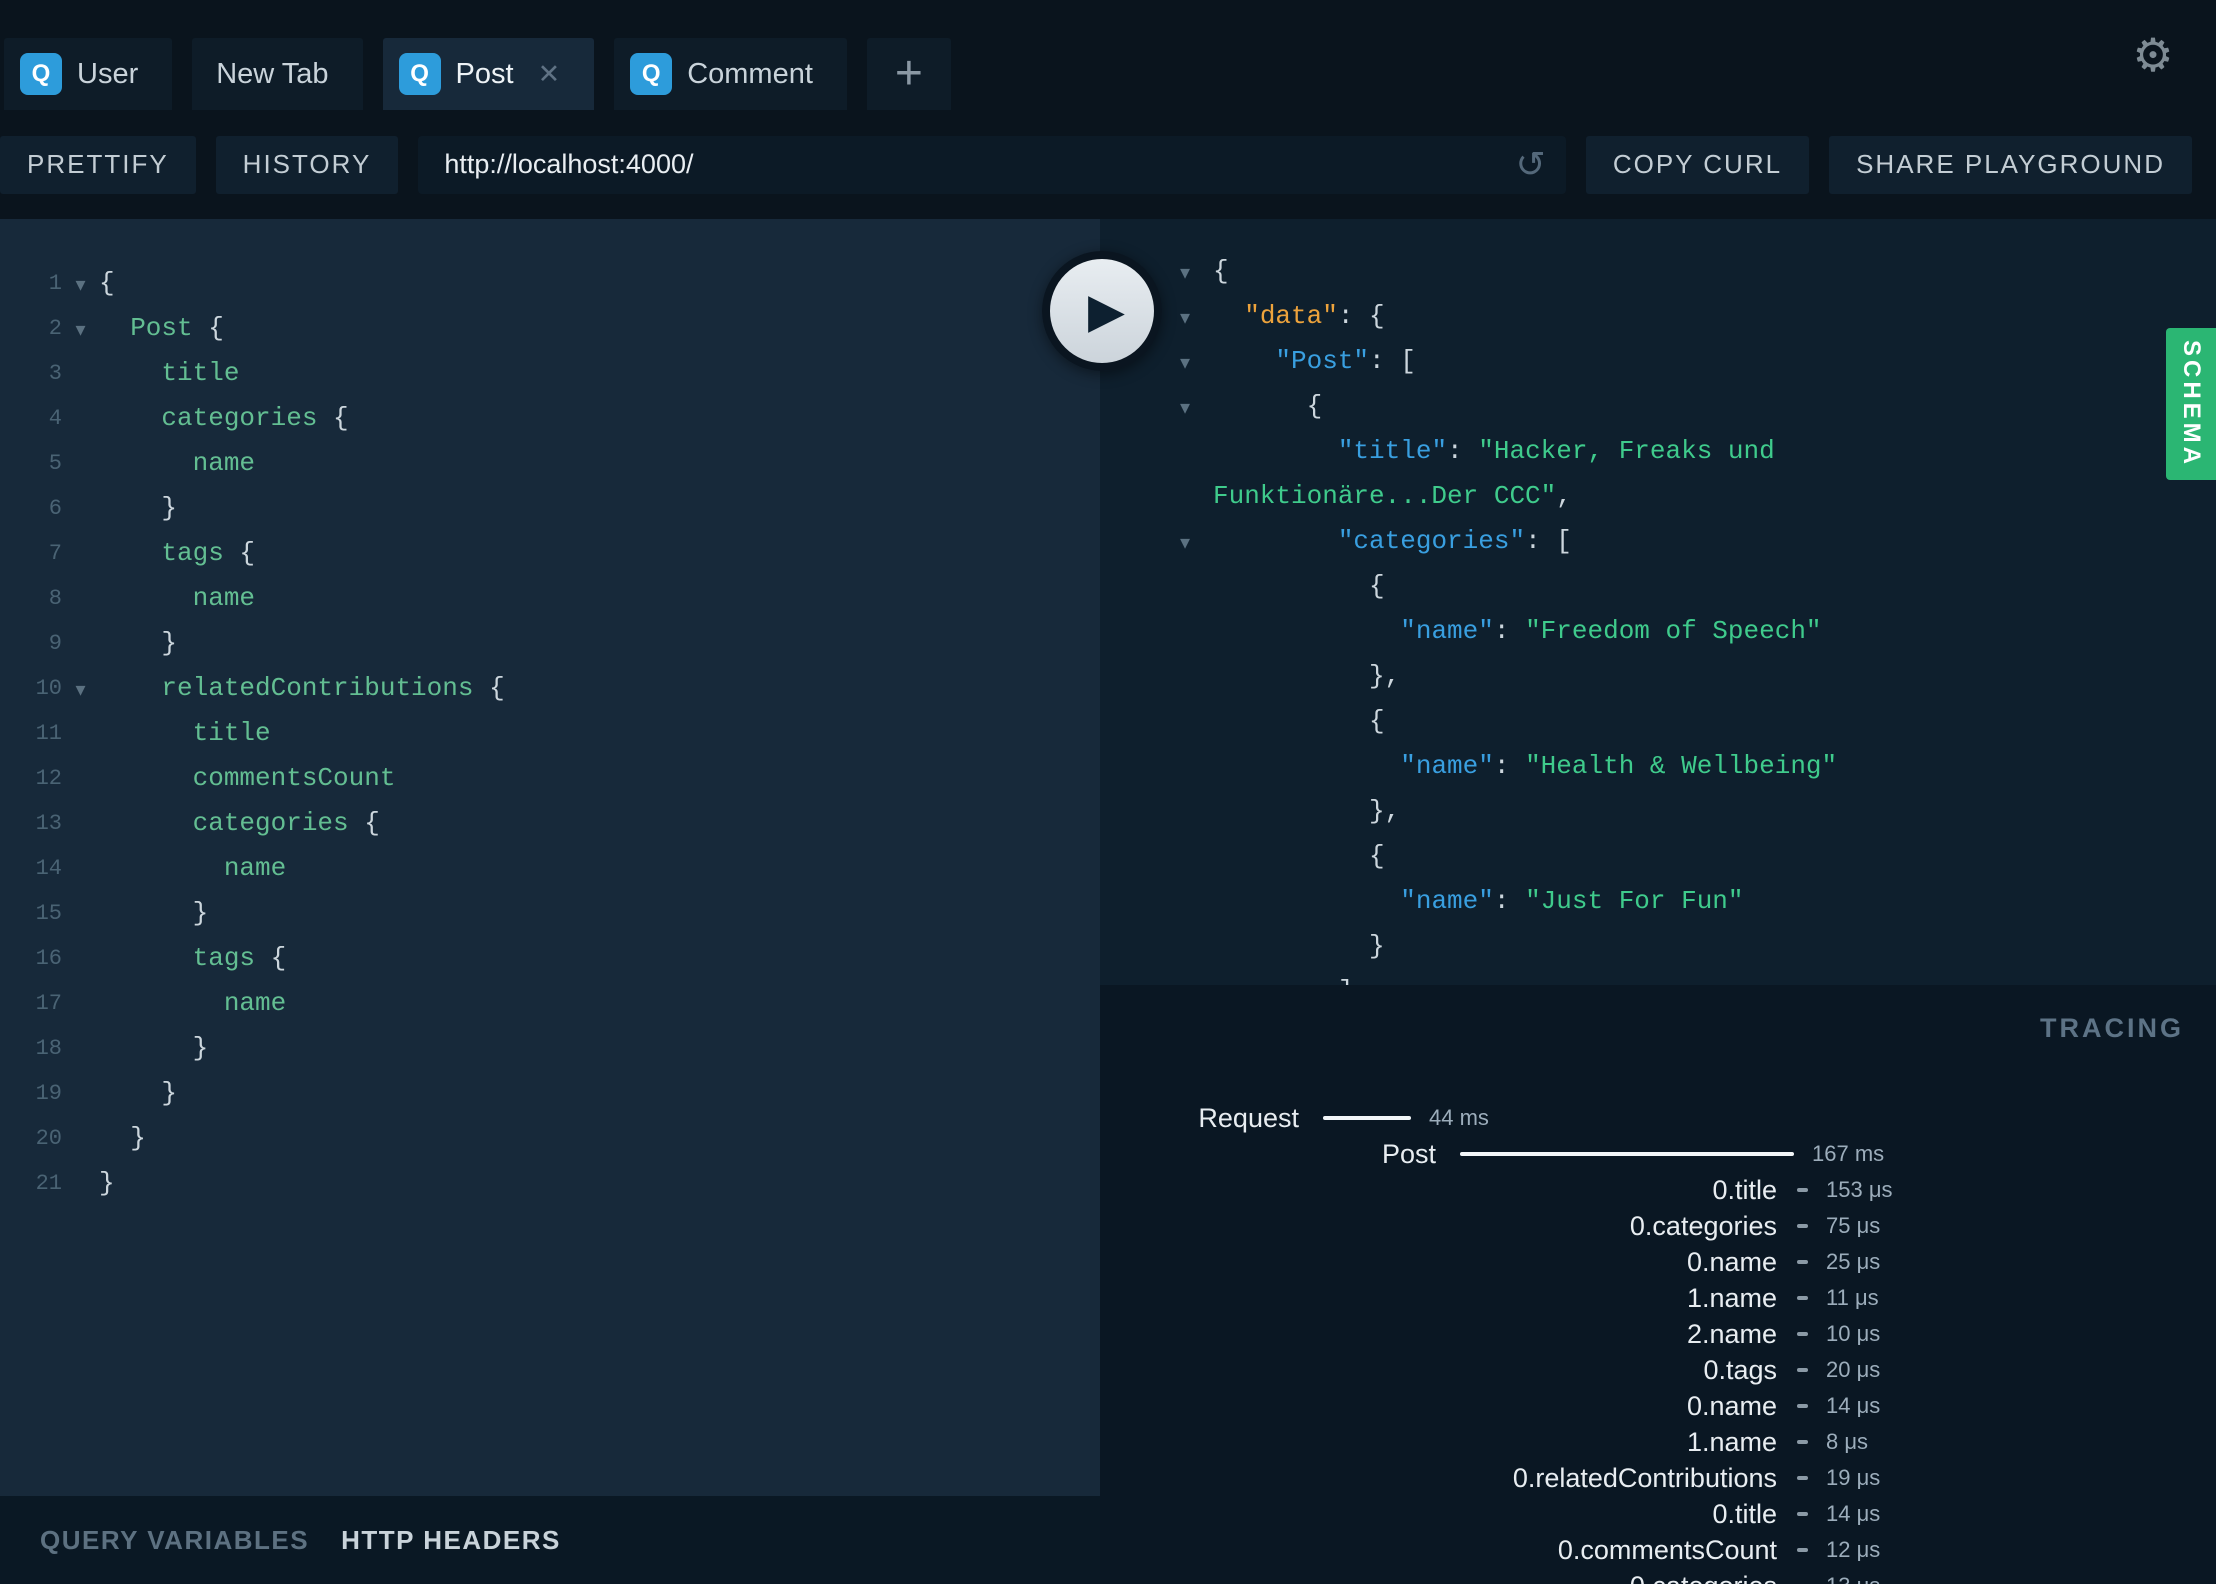 This screenshot has width=2216, height=1584. Describe the element at coordinates (185, 733) in the screenshot. I see `code-text: title` at that location.